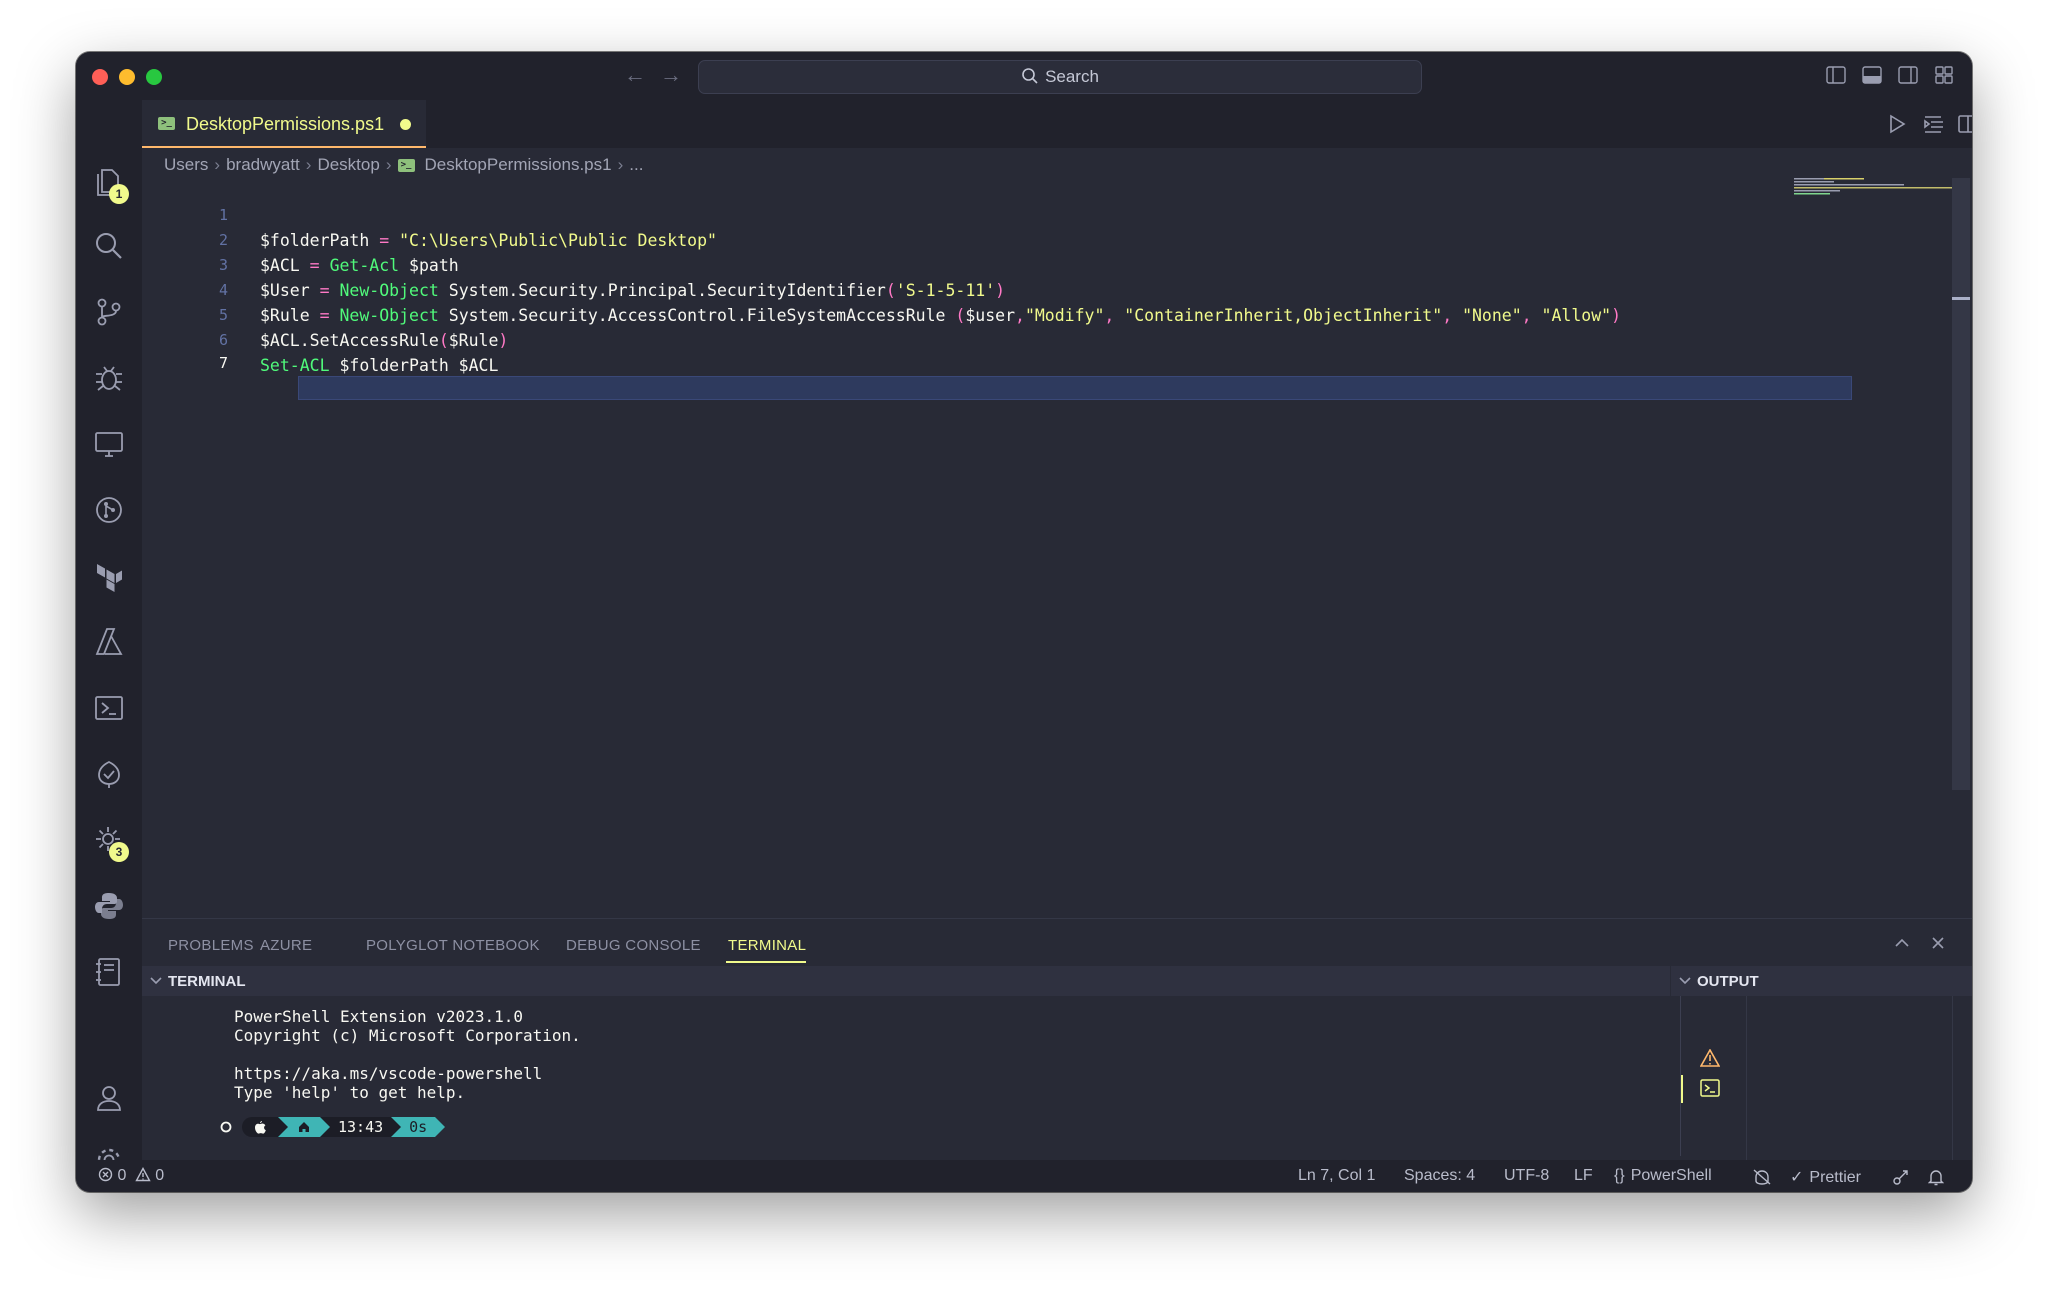 The width and height of the screenshot is (2048, 1293). What do you see at coordinates (348, 165) in the screenshot?
I see `breadcrumb-item-desktop: Desktop` at bounding box center [348, 165].